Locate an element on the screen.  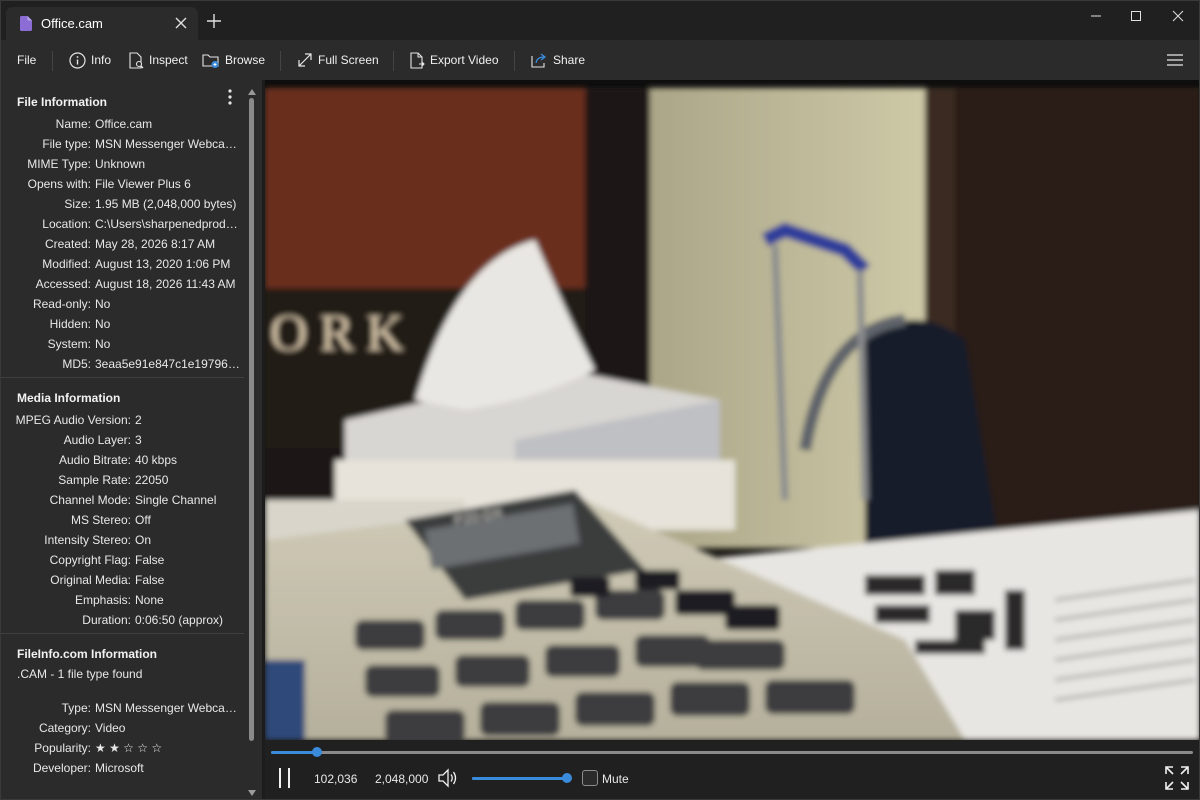
media-row-channel-mode: Channel Mode: Single Channel is located at coordinates (133, 500).